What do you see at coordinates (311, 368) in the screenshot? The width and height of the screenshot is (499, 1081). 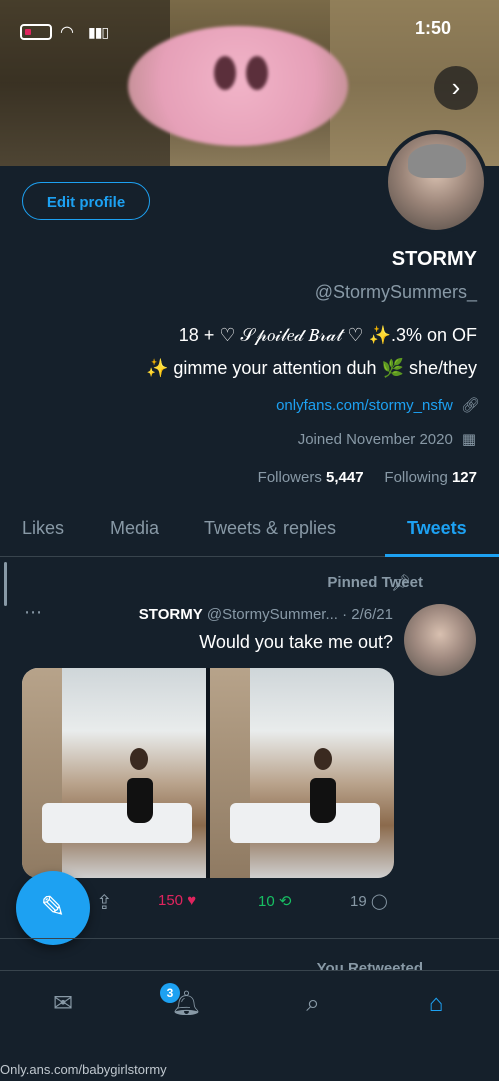 I see `bio-line-2: ✨ gimme your attention duh 🌿 she/they` at bounding box center [311, 368].